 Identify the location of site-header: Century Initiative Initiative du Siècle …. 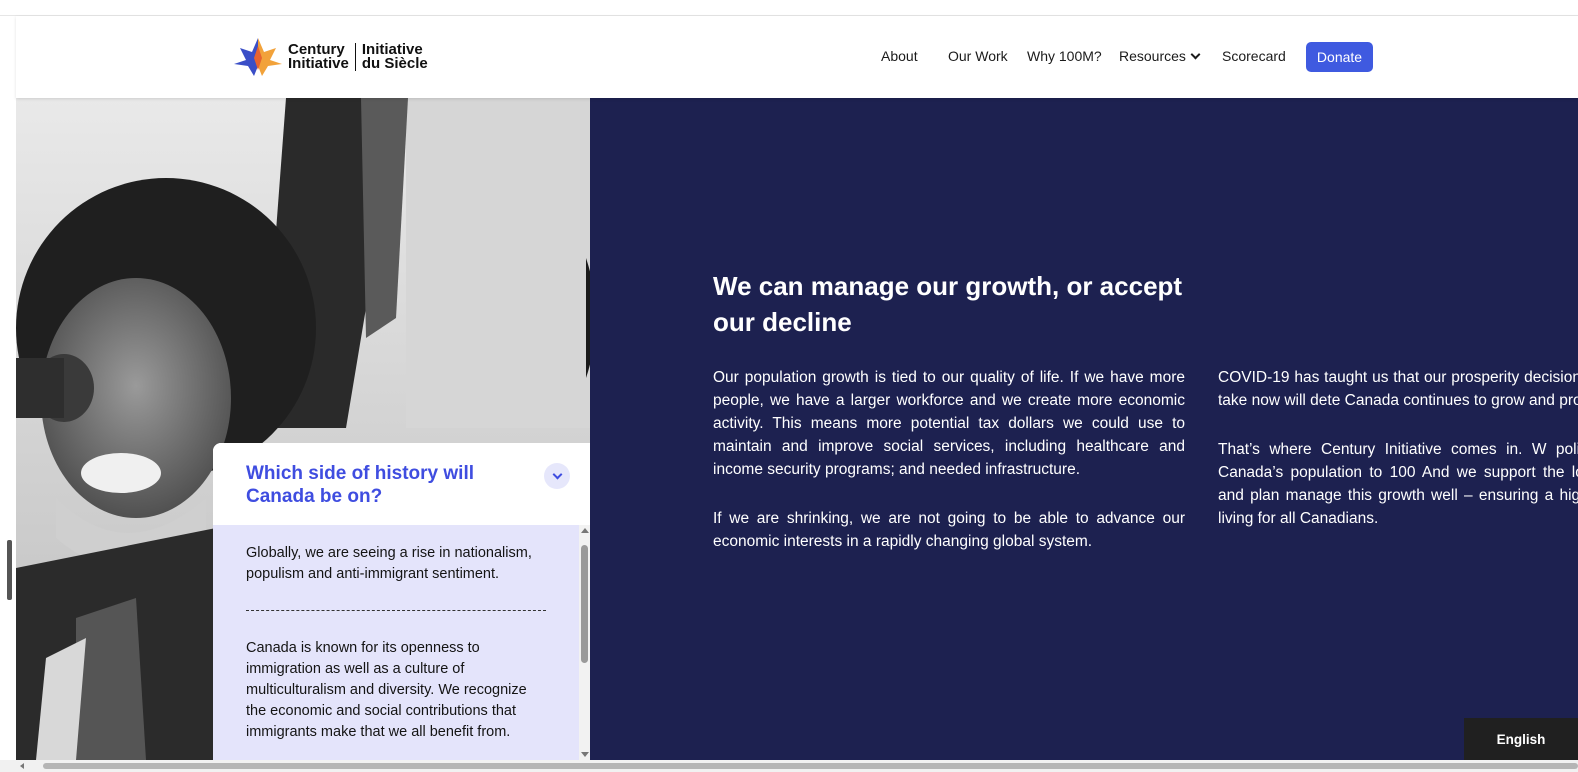
(797, 57).